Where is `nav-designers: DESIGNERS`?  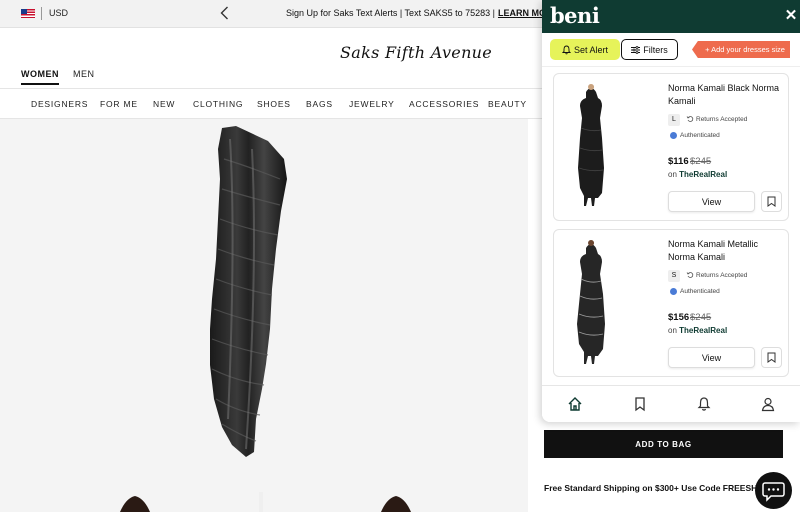 nav-designers: DESIGNERS is located at coordinates (59, 104).